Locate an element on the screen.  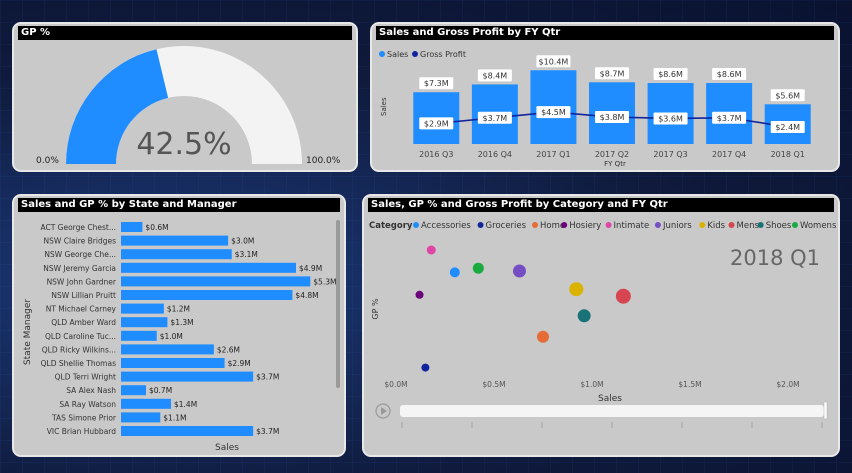
state-manager-data-label: $1.4M is located at coordinates (185, 404).